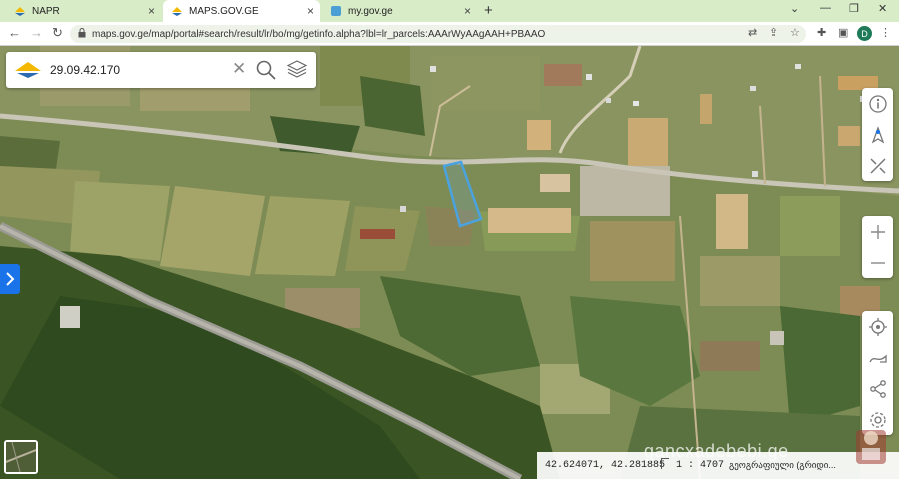  What do you see at coordinates (843, 32) in the screenshot?
I see `side-panel-icon: ▣` at bounding box center [843, 32].